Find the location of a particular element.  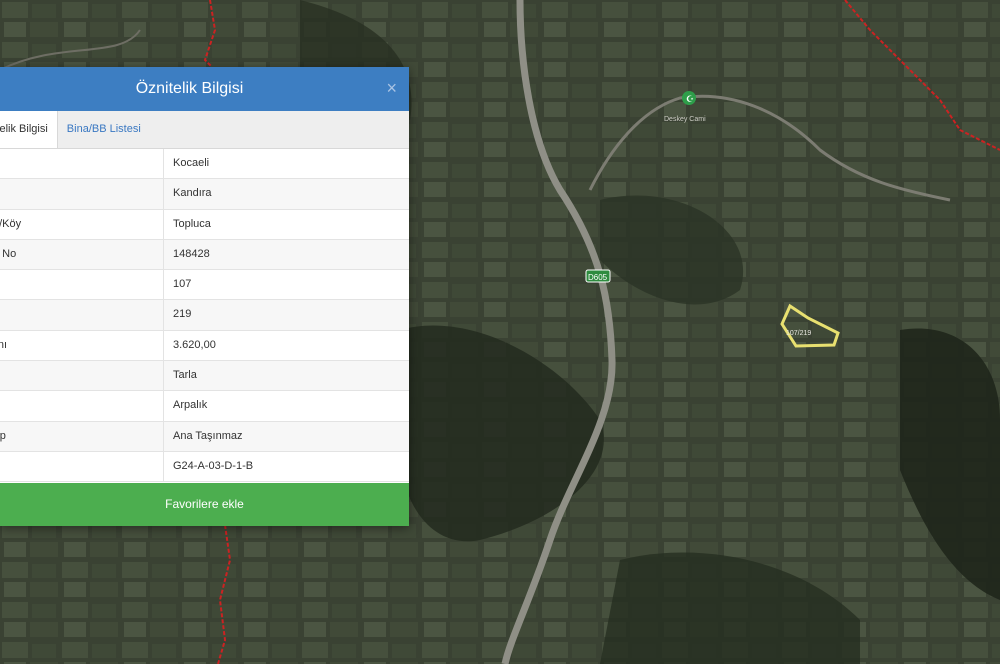

row-value: Ana Taşınmaz is located at coordinates (208, 435).